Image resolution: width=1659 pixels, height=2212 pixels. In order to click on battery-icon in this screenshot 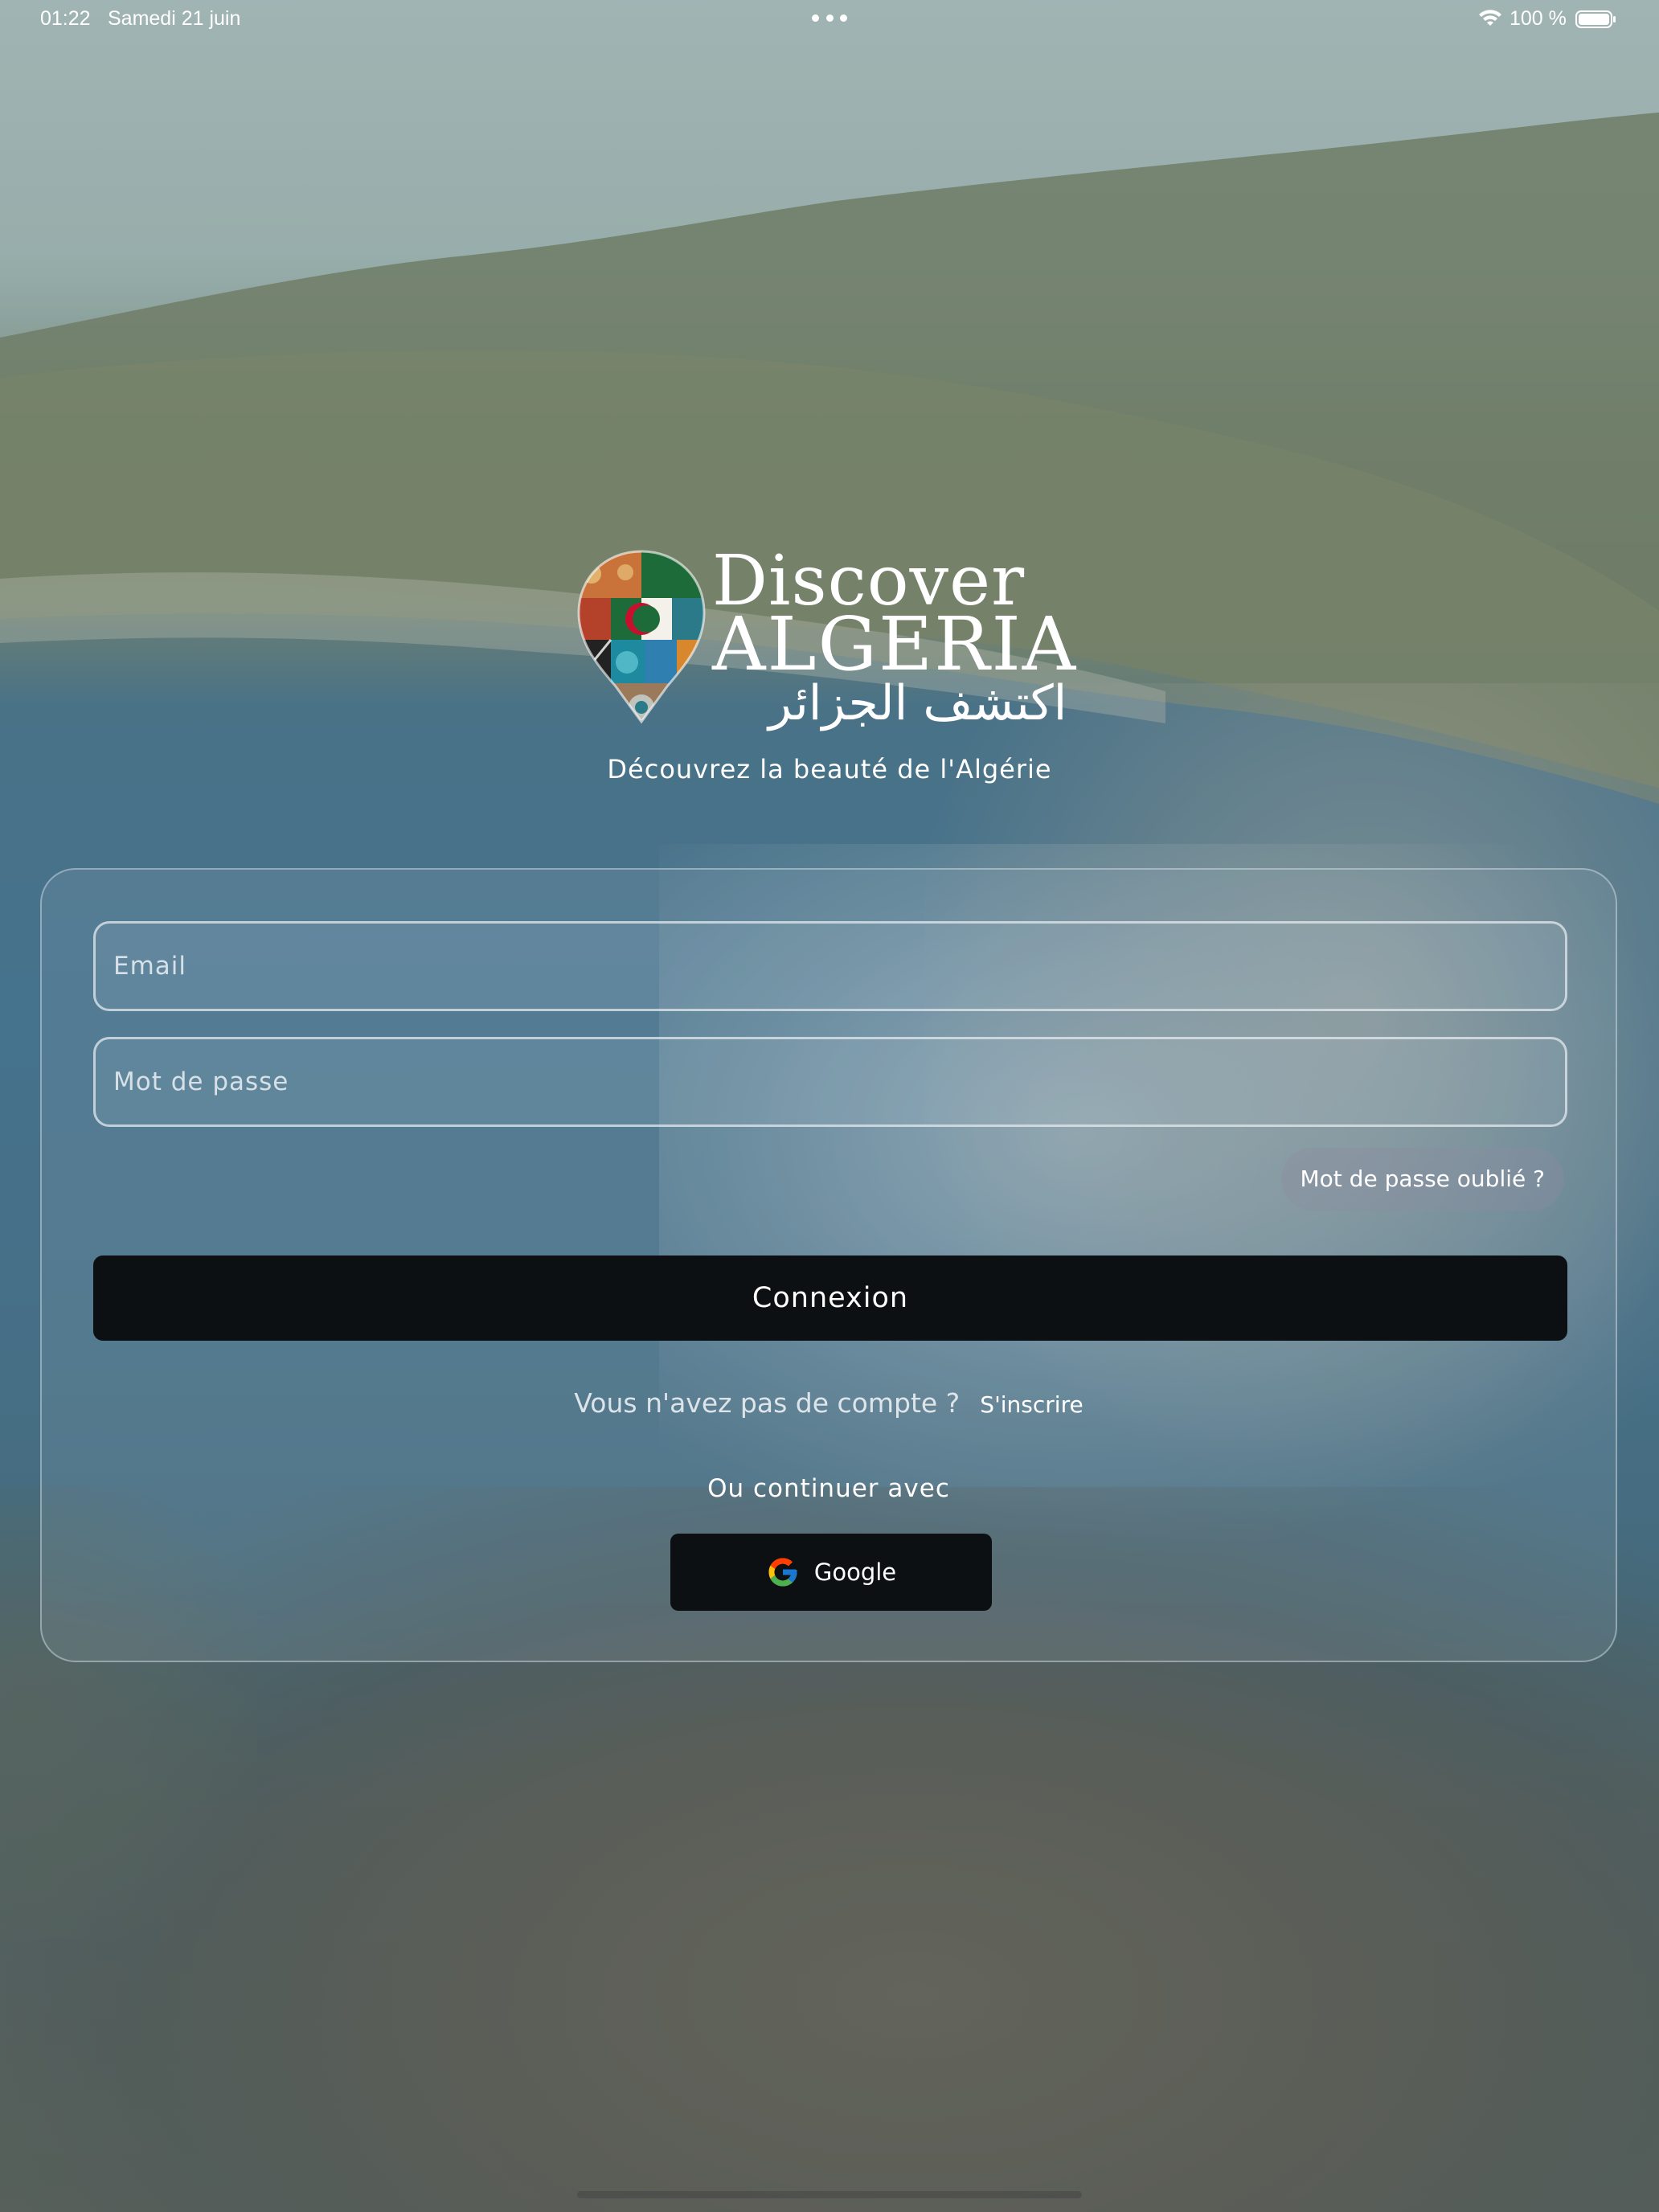, I will do `click(1595, 19)`.